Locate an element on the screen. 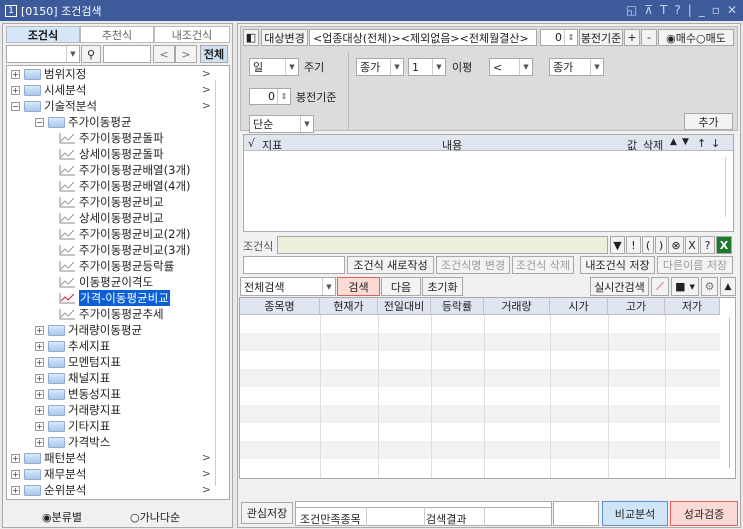 This screenshot has height=529, width=743. tree-item: 주가이동평균비교 is located at coordinates (111, 202).